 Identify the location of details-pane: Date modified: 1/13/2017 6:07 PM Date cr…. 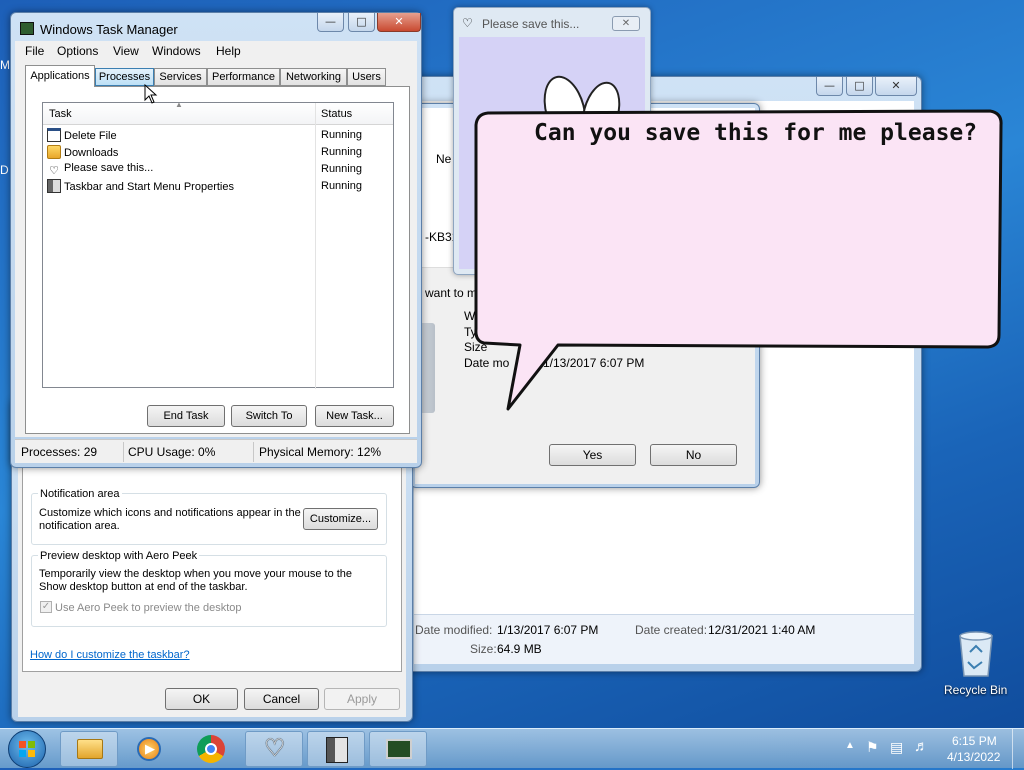
(664, 639).